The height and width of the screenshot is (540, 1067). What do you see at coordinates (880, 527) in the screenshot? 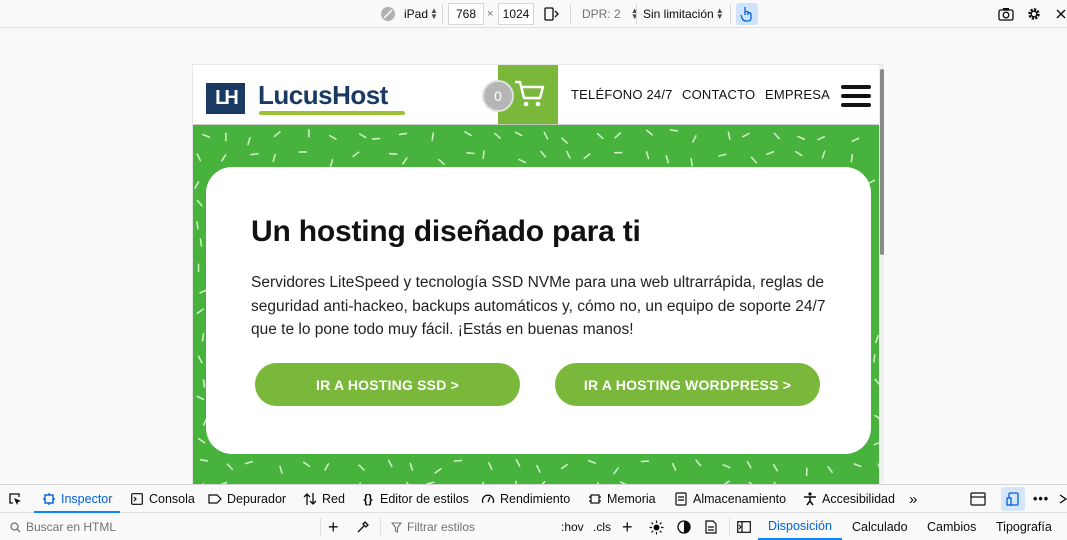
I see `tab-calculado: Calculado` at bounding box center [880, 527].